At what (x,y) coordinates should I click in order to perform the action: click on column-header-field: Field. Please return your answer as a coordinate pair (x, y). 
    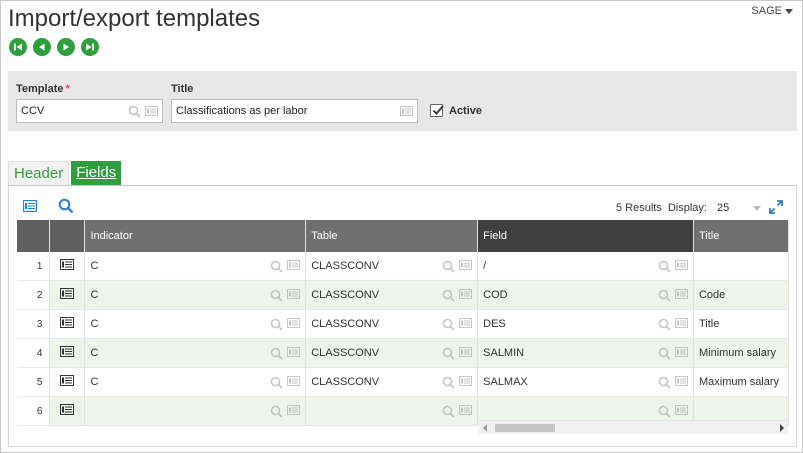
    Looking at the image, I should click on (585, 236).